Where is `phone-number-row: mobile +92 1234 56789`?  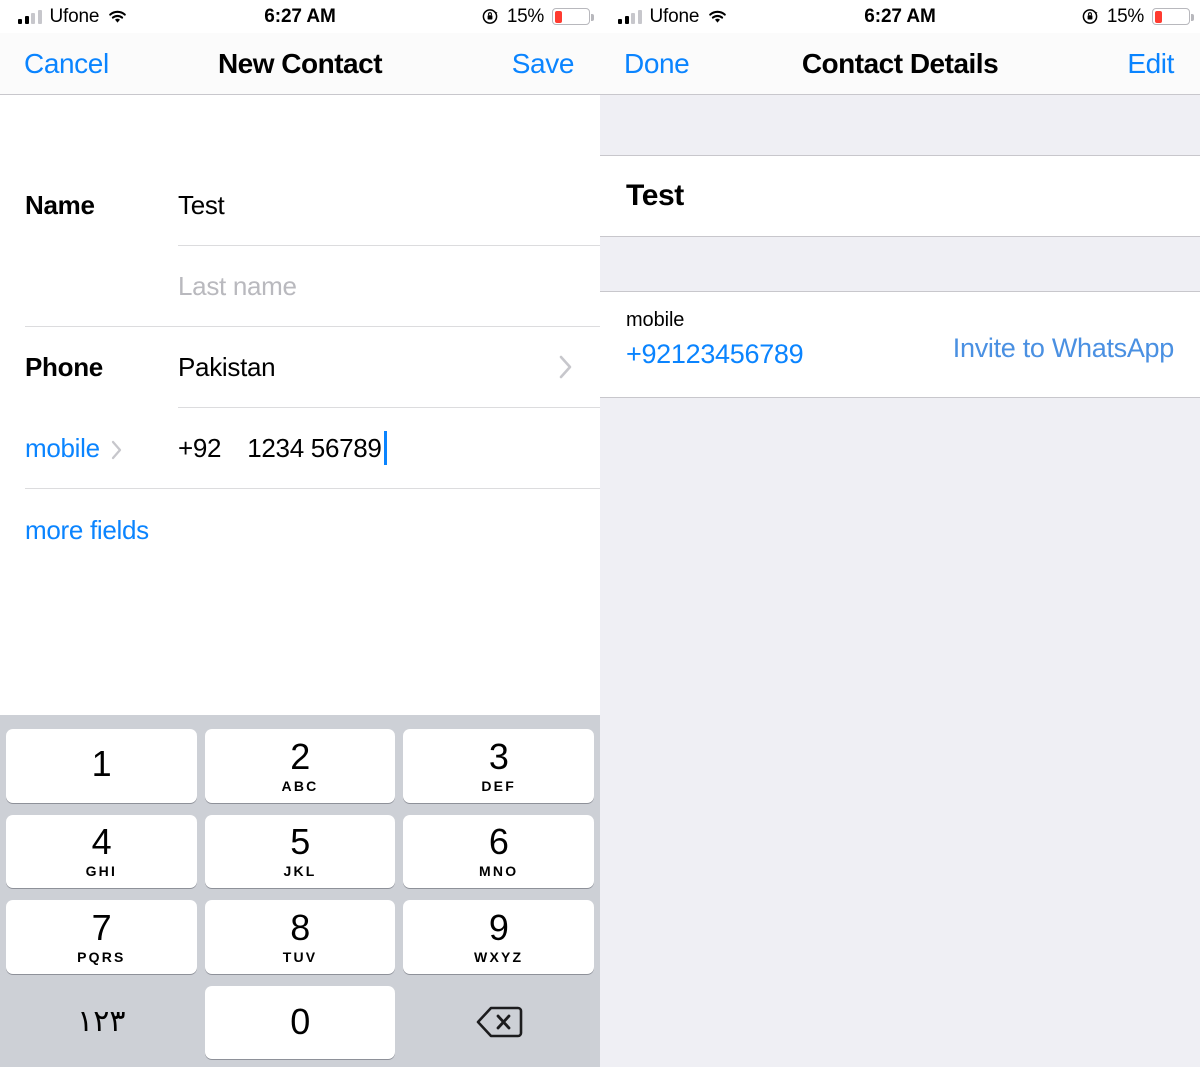 phone-number-row: mobile +92 1234 56789 is located at coordinates (300, 448).